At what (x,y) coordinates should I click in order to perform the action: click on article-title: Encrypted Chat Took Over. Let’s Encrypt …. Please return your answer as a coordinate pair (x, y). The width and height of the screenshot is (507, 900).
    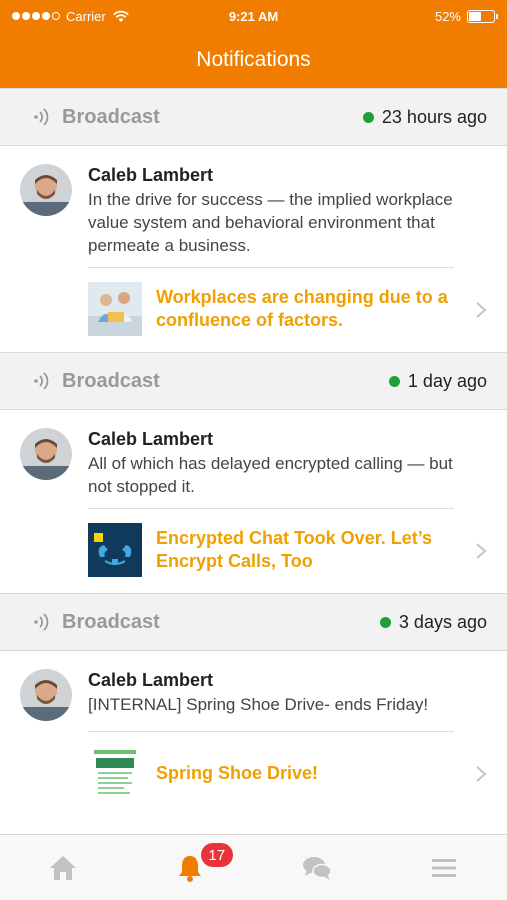
    Looking at the image, I should click on (294, 549).